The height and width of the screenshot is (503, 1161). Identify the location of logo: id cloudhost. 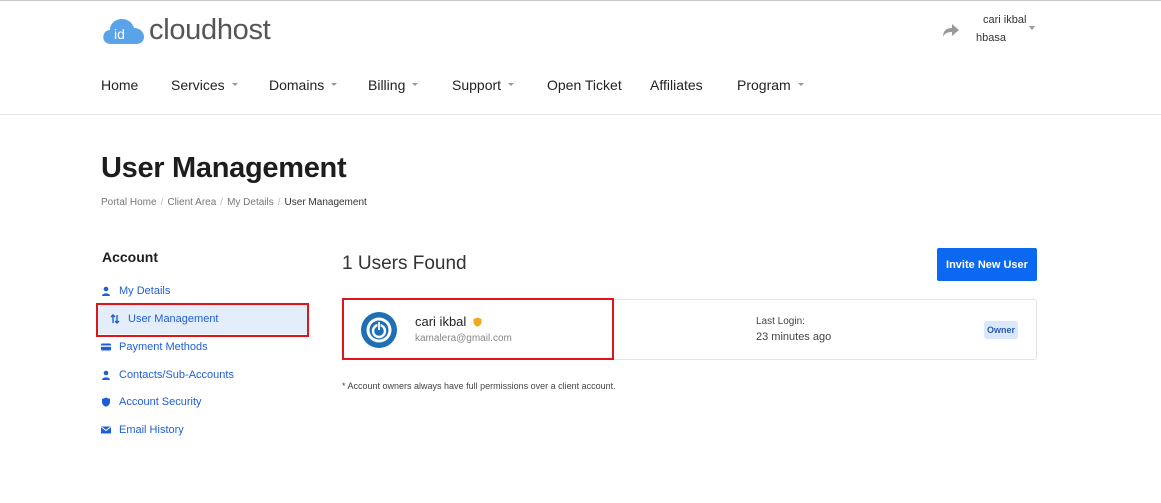
(186, 30).